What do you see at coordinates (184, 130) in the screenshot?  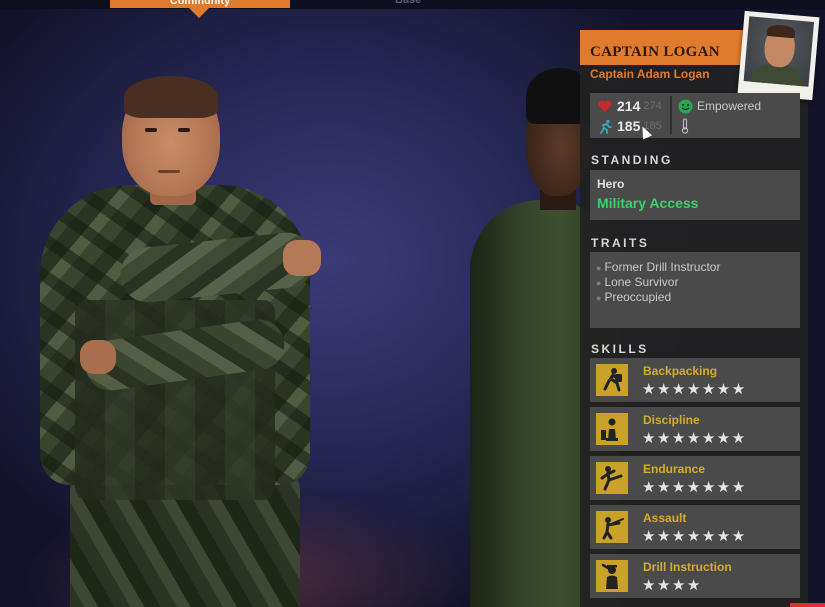 I see `logan-eye-right` at bounding box center [184, 130].